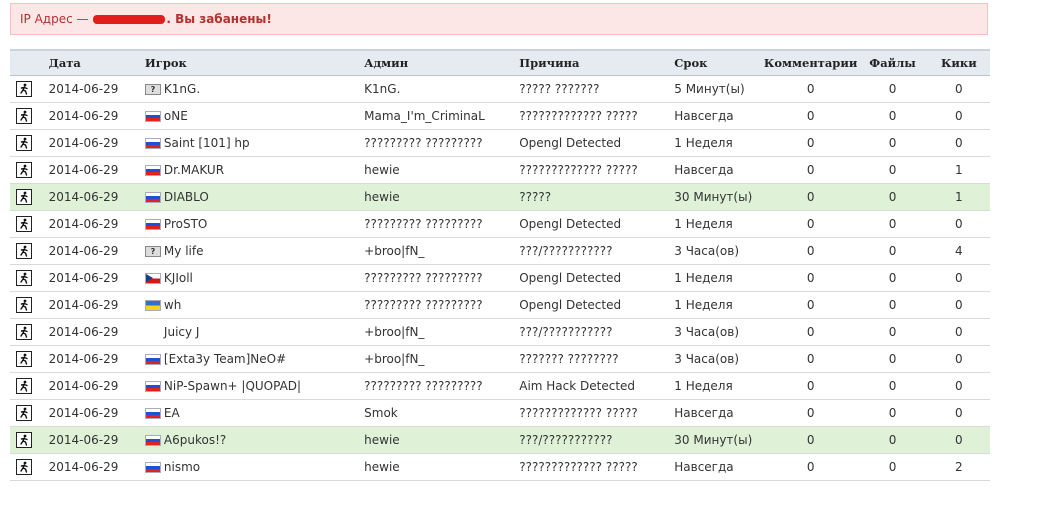 This screenshot has height=519, width=1047. What do you see at coordinates (717, 440) in the screenshot?
I see `cell-term: 30 Минут(ы)` at bounding box center [717, 440].